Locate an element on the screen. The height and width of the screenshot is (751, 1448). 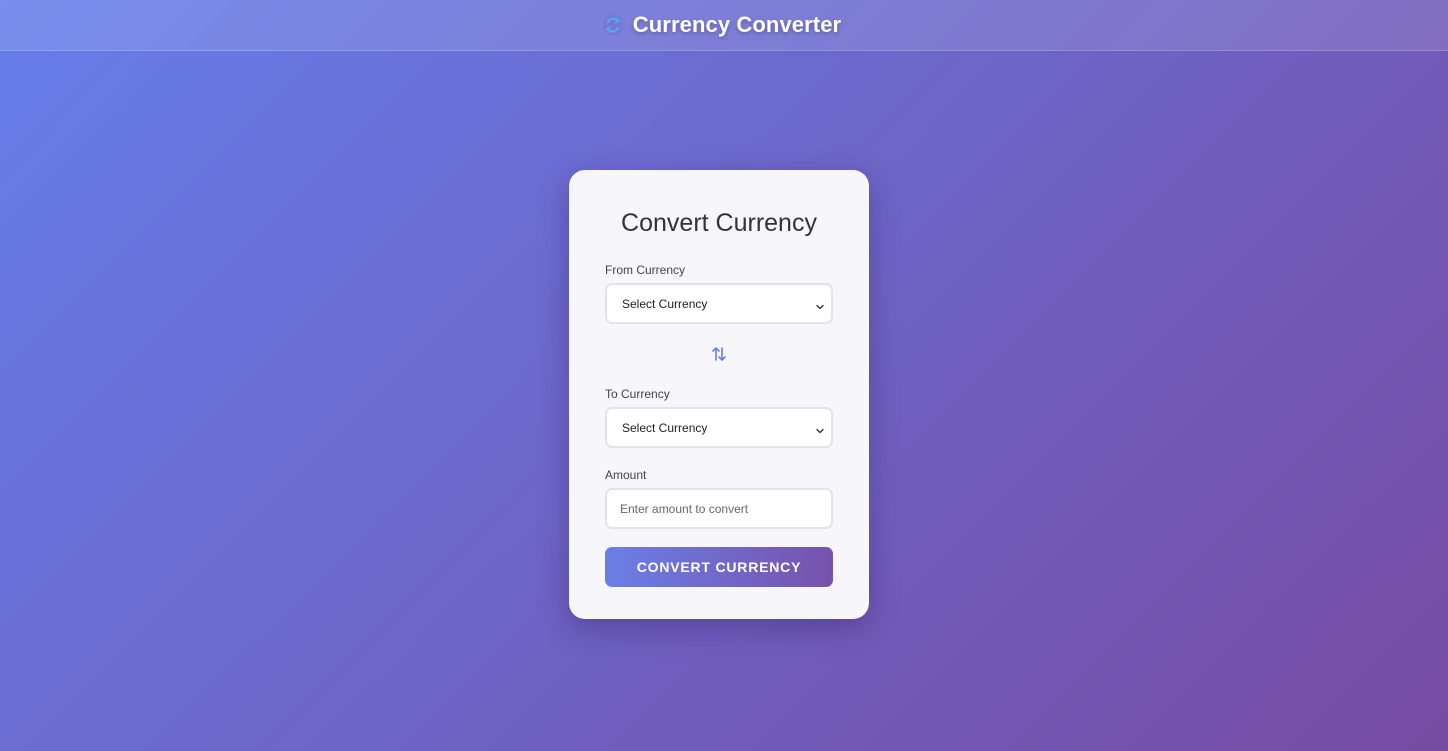
swap-vertical-icon is located at coordinates (719, 356).